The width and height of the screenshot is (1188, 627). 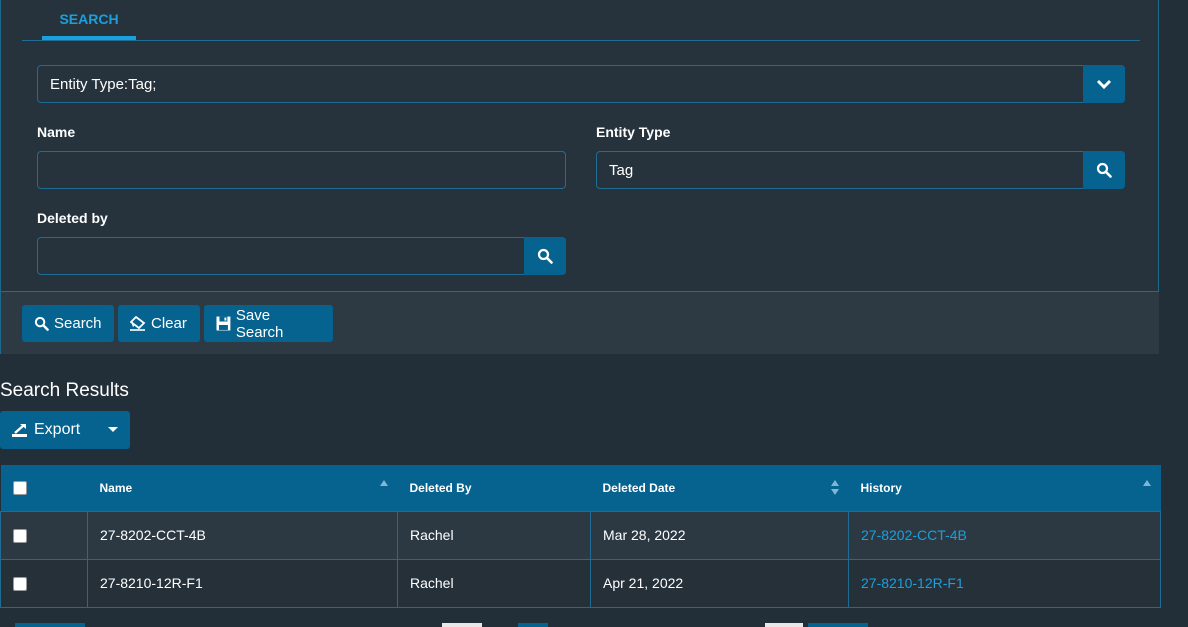 I want to click on tab-bar: SEARCH, so click(x=581, y=20).